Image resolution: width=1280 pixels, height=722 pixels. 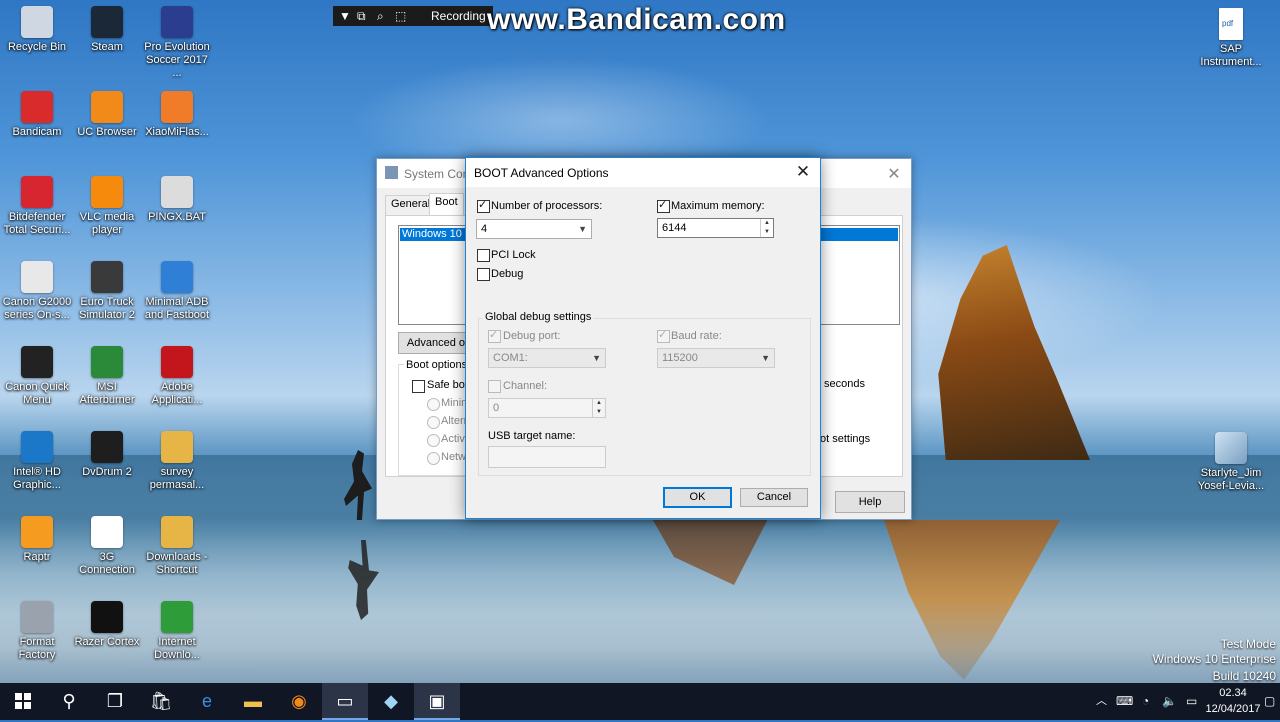 What do you see at coordinates (894, 173) in the screenshot?
I see `sysconfig-close-icon: ✕` at bounding box center [894, 173].